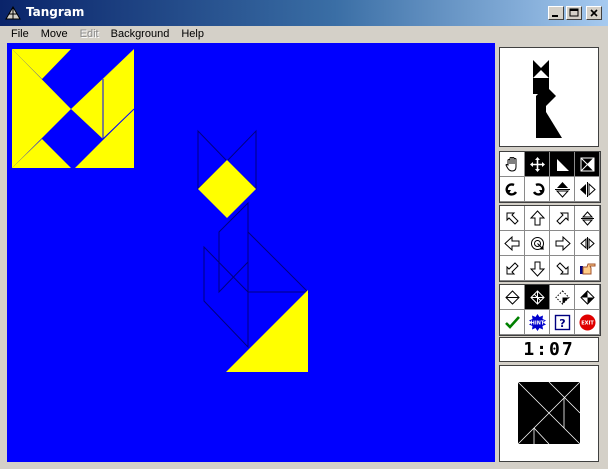  I want to click on flip-horizontal-small-icon, so click(587, 243).